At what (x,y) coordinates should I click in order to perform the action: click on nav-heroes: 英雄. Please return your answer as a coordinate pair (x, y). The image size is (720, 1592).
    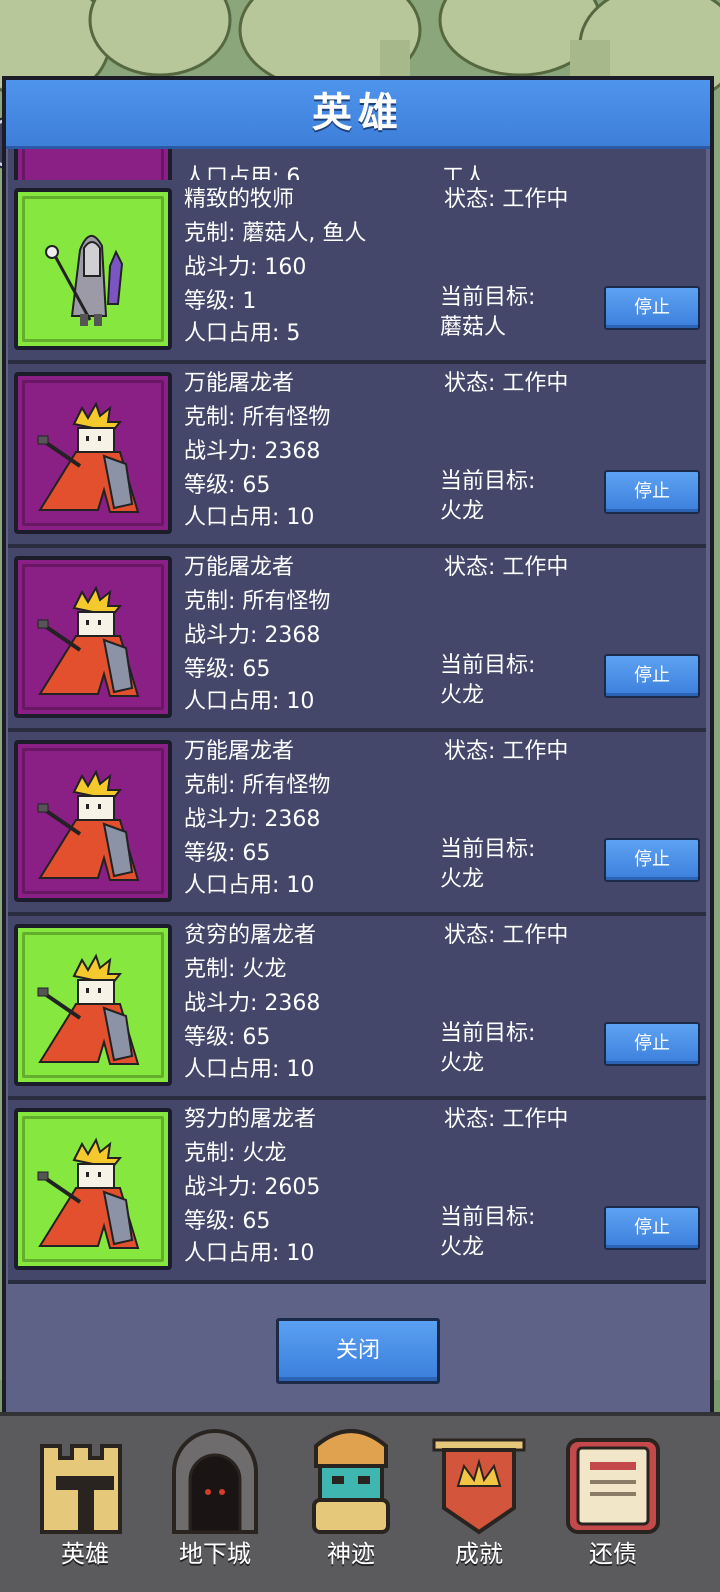
    Looking at the image, I should click on (85, 1504).